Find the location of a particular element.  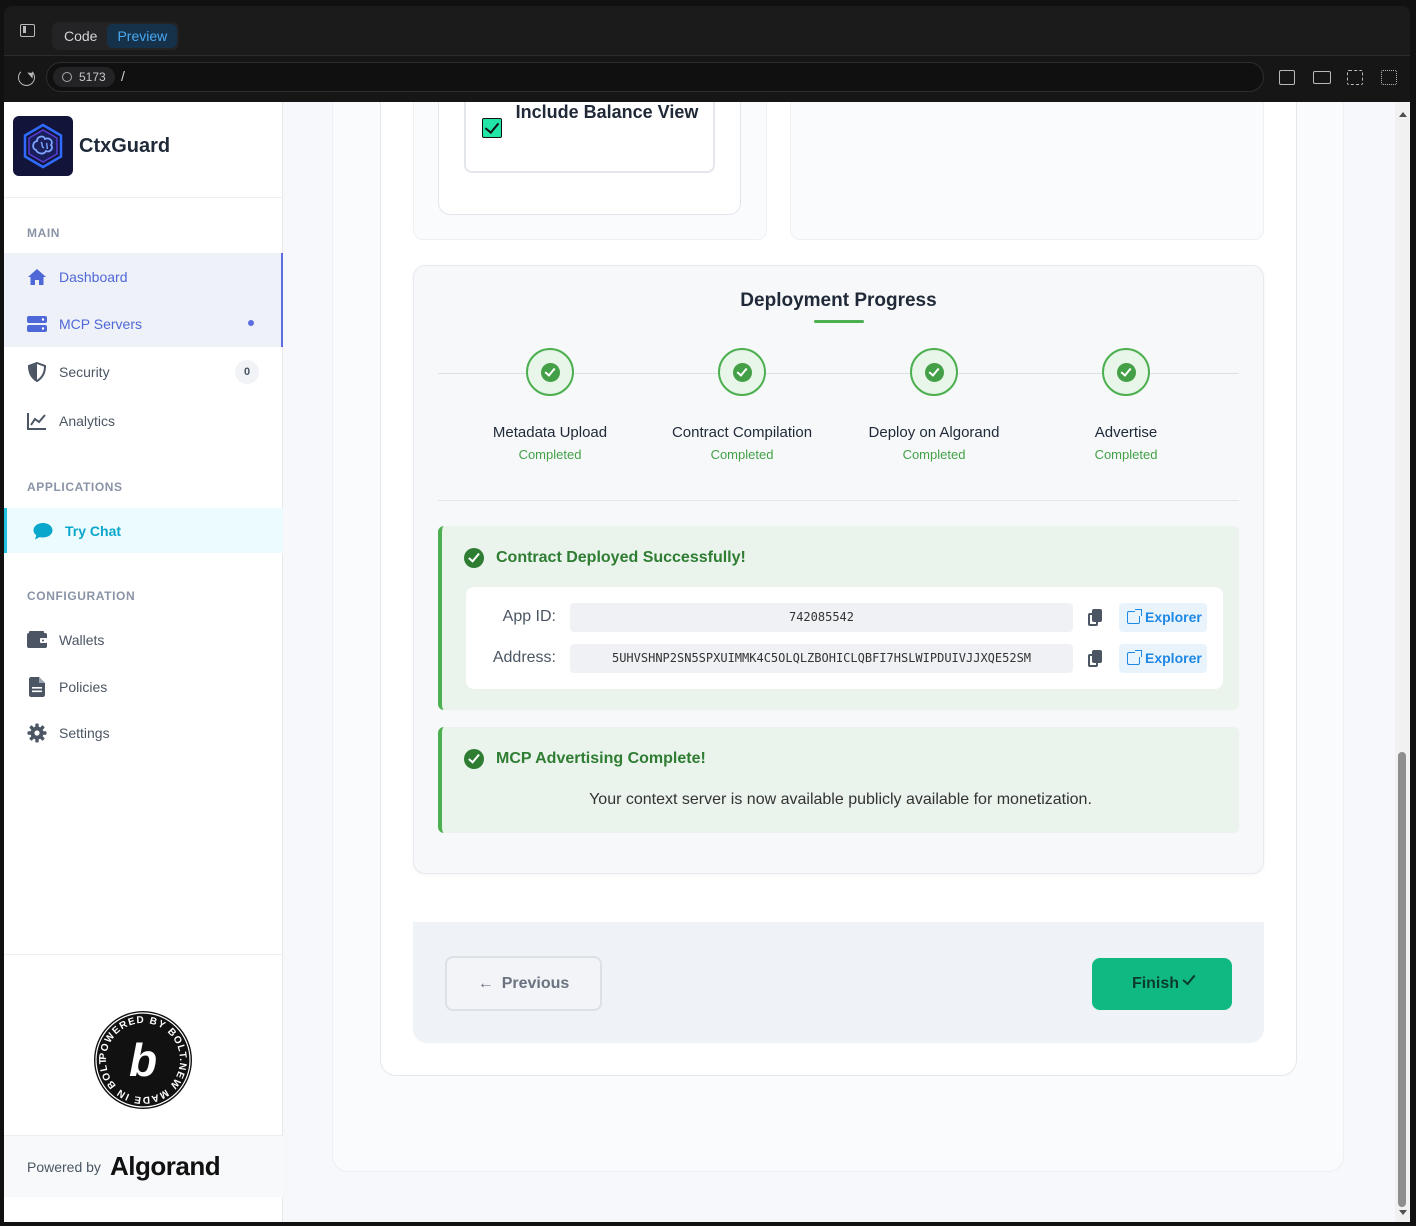

reload-icon is located at coordinates (26, 77).